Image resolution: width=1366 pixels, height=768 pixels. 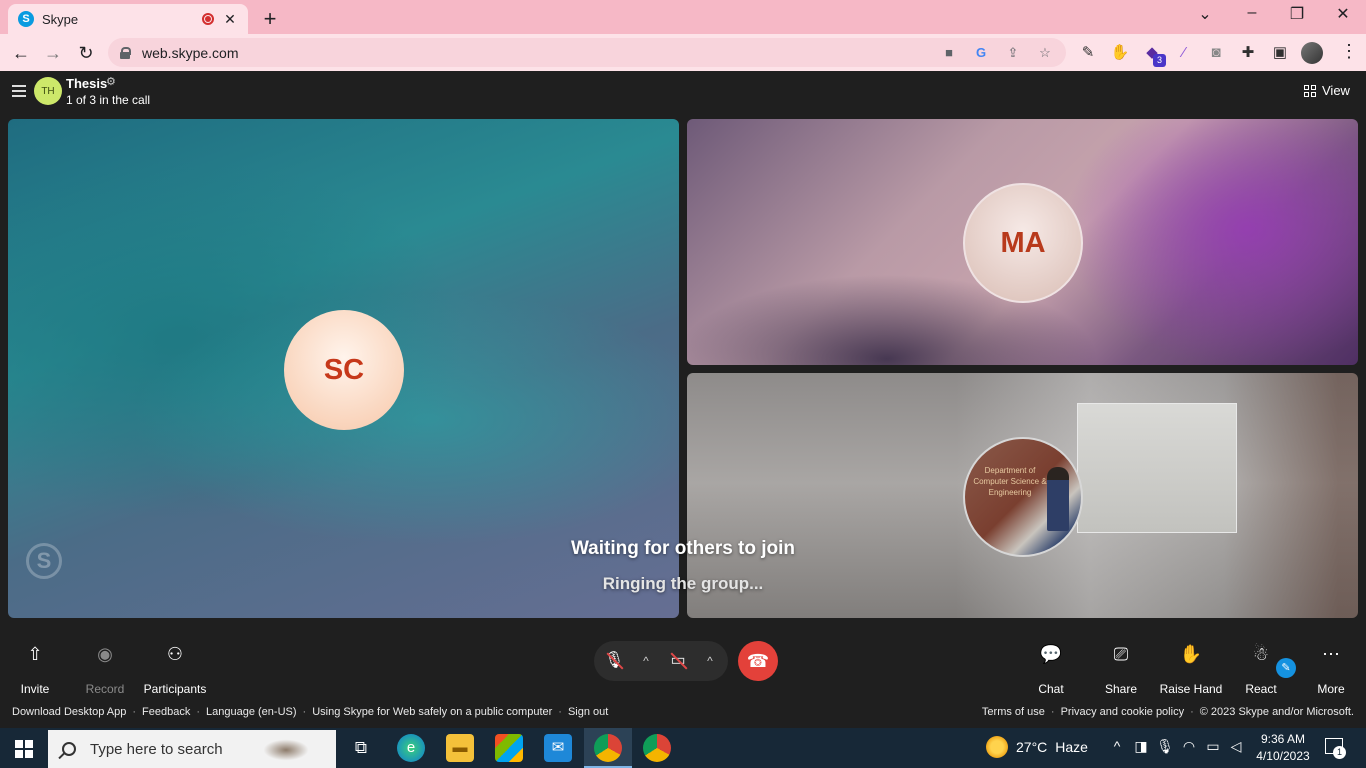 What do you see at coordinates (614, 661) in the screenshot?
I see `mic-muted-icon: 🎙` at bounding box center [614, 661].